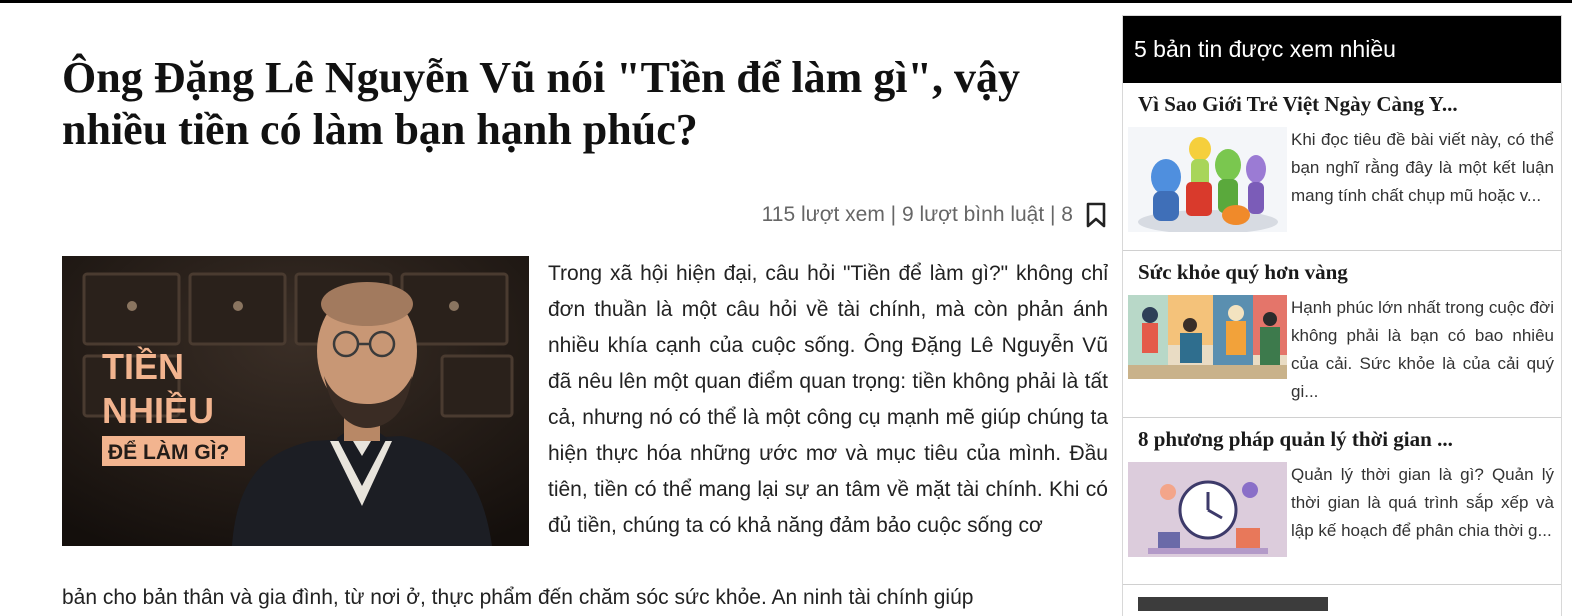  What do you see at coordinates (786, 1) in the screenshot?
I see `top-border` at bounding box center [786, 1].